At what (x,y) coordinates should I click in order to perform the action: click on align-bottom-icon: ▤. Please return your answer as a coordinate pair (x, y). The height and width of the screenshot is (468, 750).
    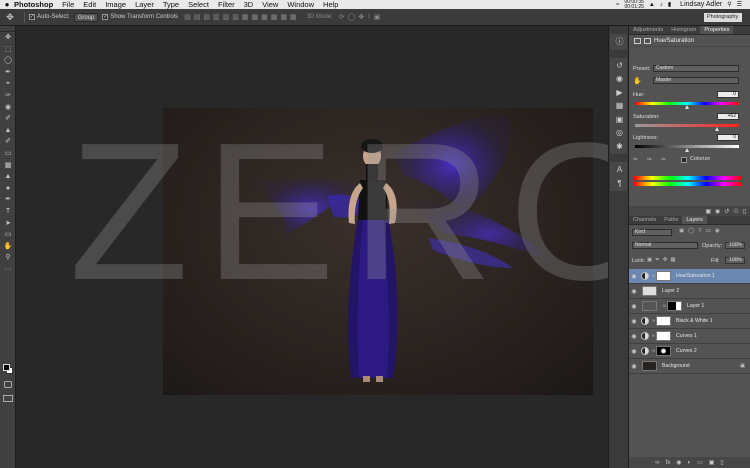
    Looking at the image, I should click on (206, 17).